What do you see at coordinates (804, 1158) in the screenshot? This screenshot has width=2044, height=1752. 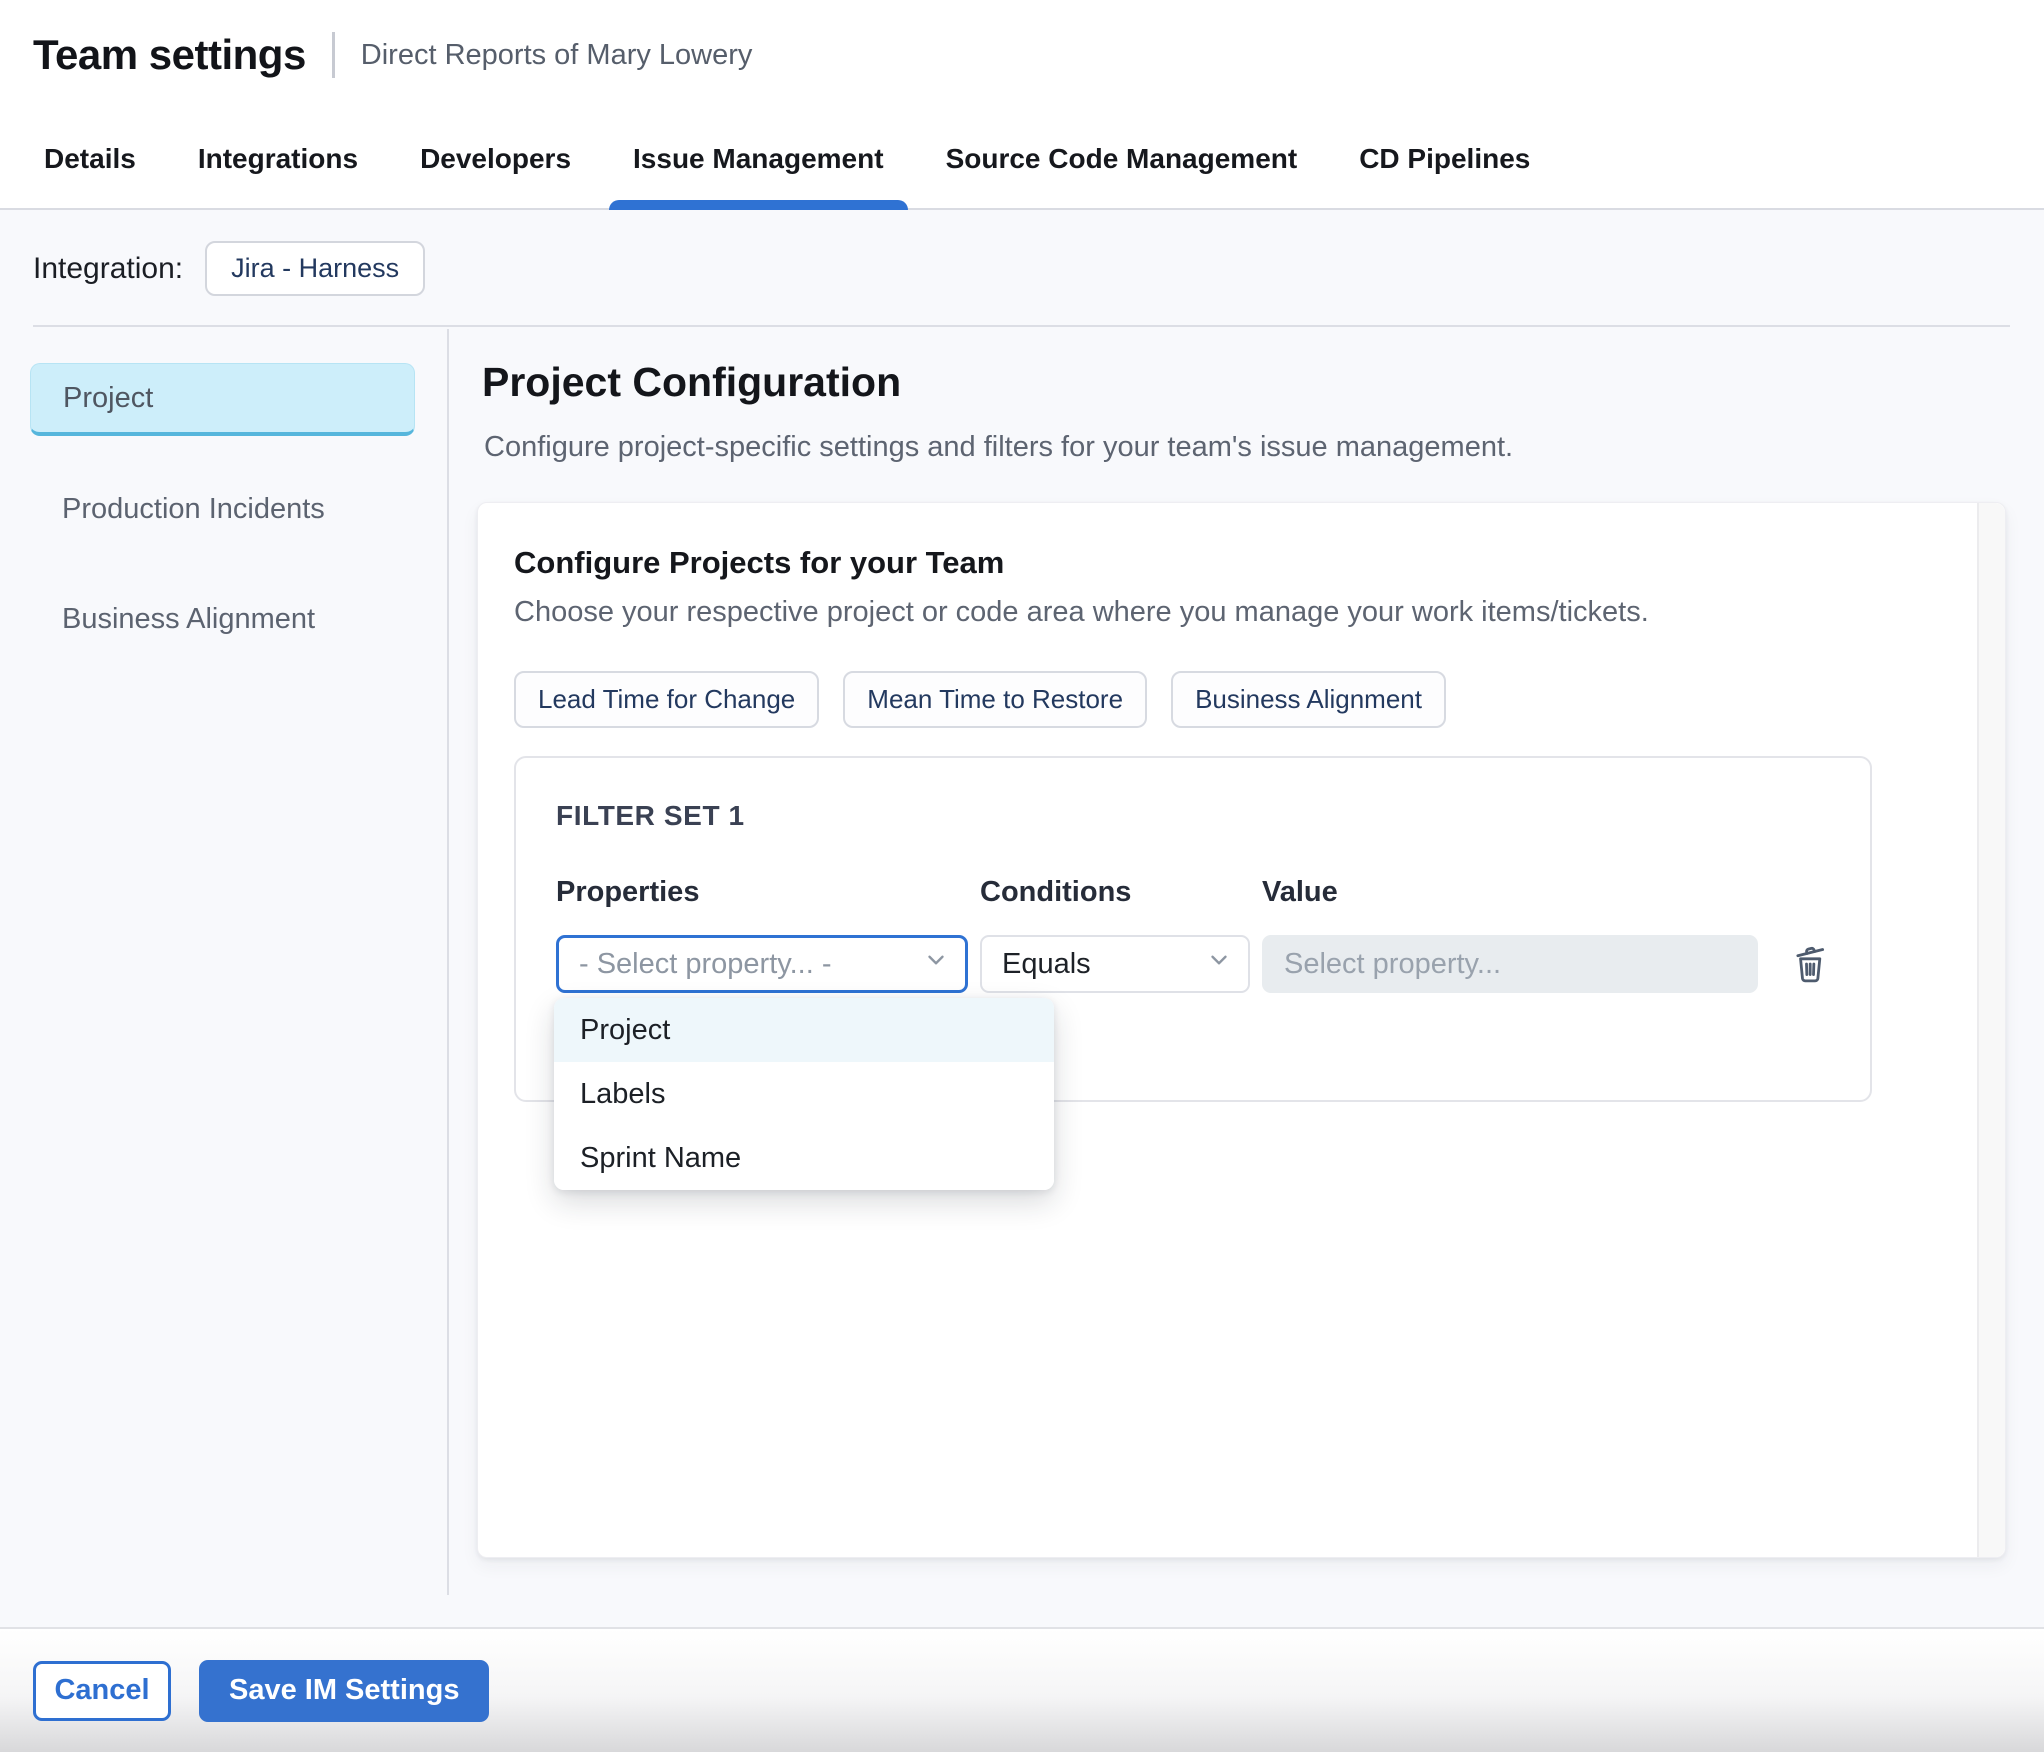 I see `dropdown-option-sprint-name: Sprint Name` at bounding box center [804, 1158].